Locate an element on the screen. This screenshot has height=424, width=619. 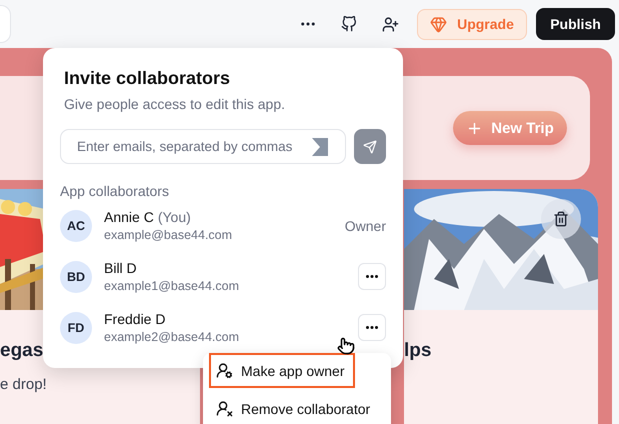
trip-description: e drop! is located at coordinates (24, 384).